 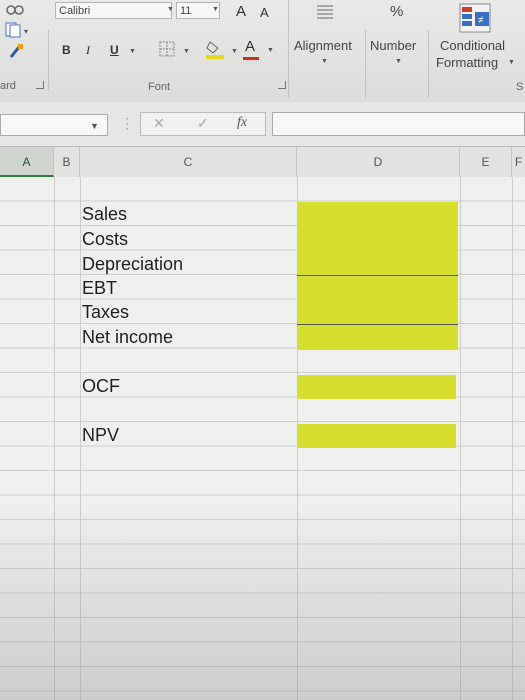 What do you see at coordinates (27, 162) in the screenshot?
I see `column-header-a: A` at bounding box center [27, 162].